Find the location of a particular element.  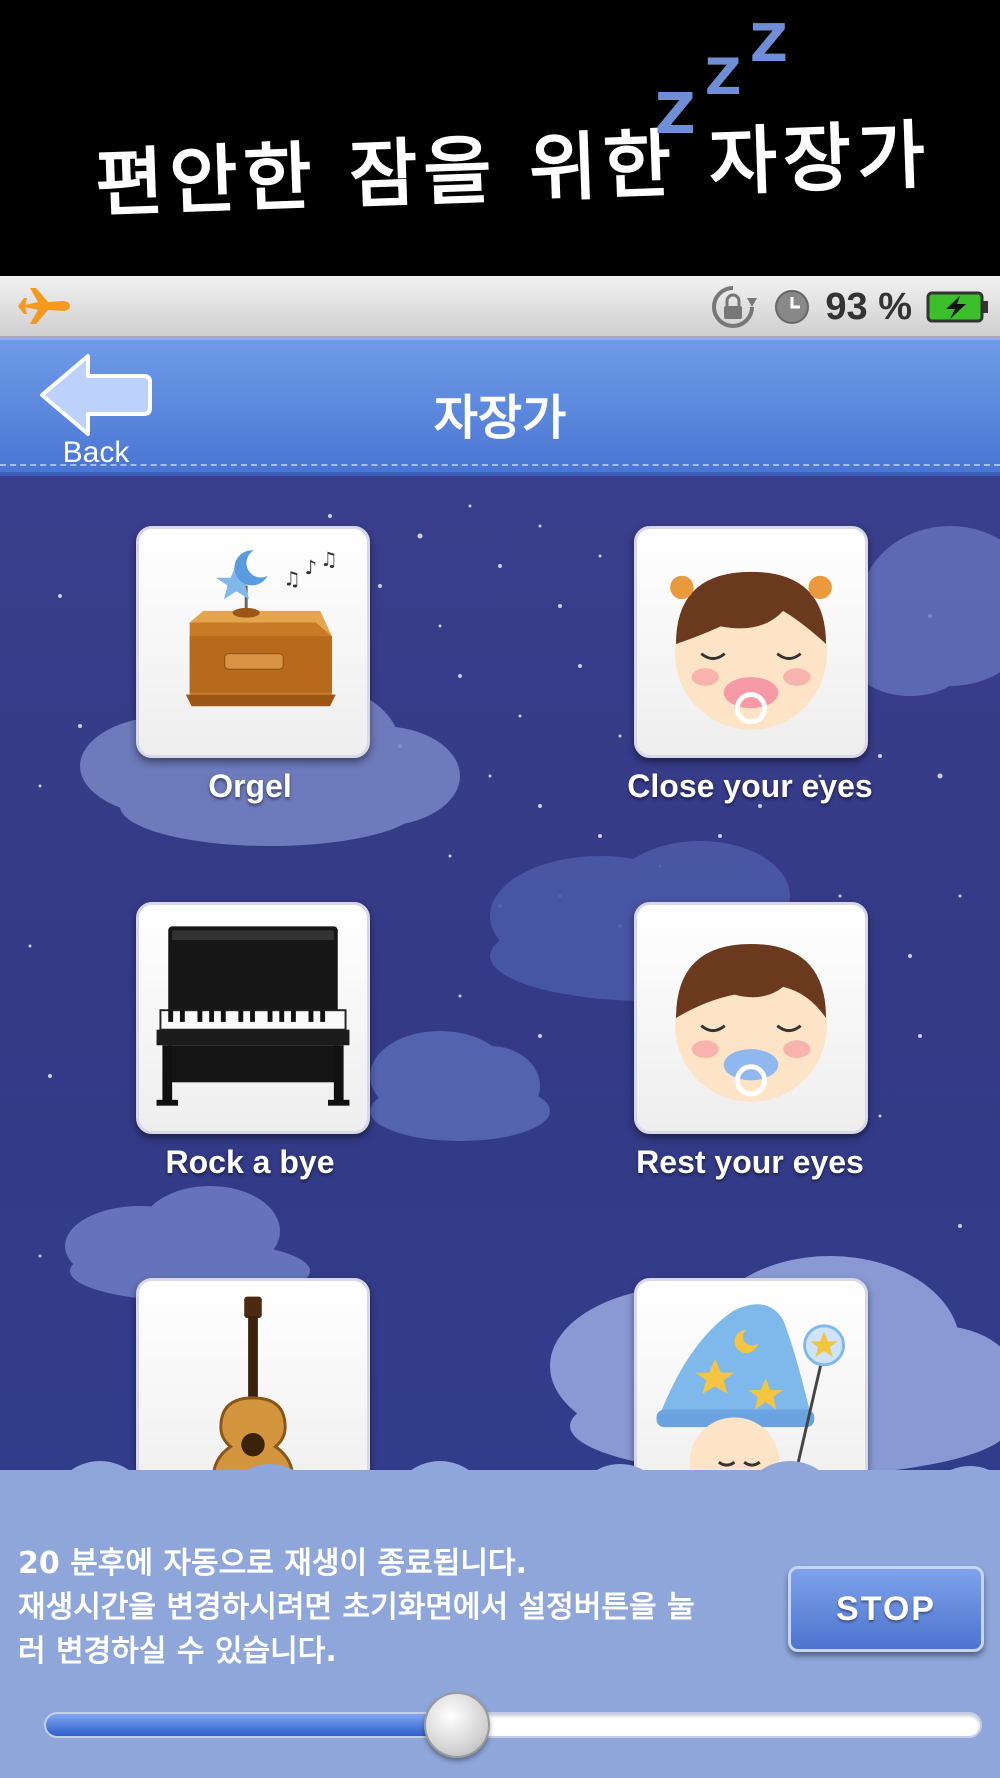

navigation-bar: Back 자장가 is located at coordinates (500, 407).